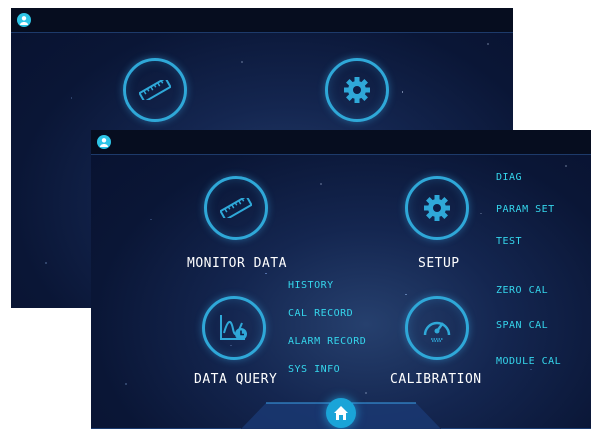 The image size is (591, 429). I want to click on calibration-label: CALIBRATION, so click(436, 379).